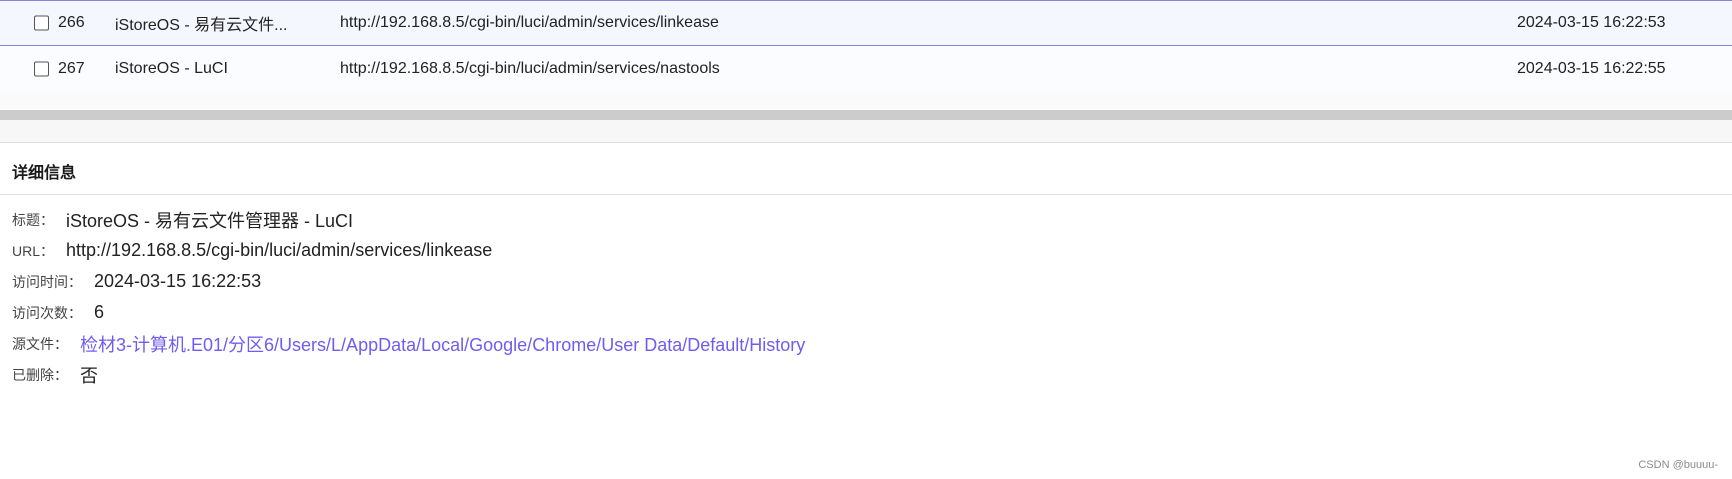 This screenshot has height=479, width=1732. What do you see at coordinates (866, 115) in the screenshot?
I see `pane-splitter` at bounding box center [866, 115].